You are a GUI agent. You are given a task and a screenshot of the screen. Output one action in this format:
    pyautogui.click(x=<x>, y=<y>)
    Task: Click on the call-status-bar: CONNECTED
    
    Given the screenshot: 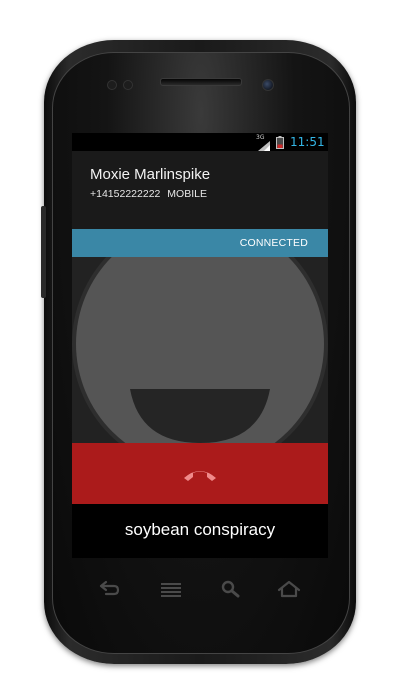 What is the action you would take?
    pyautogui.click(x=200, y=243)
    